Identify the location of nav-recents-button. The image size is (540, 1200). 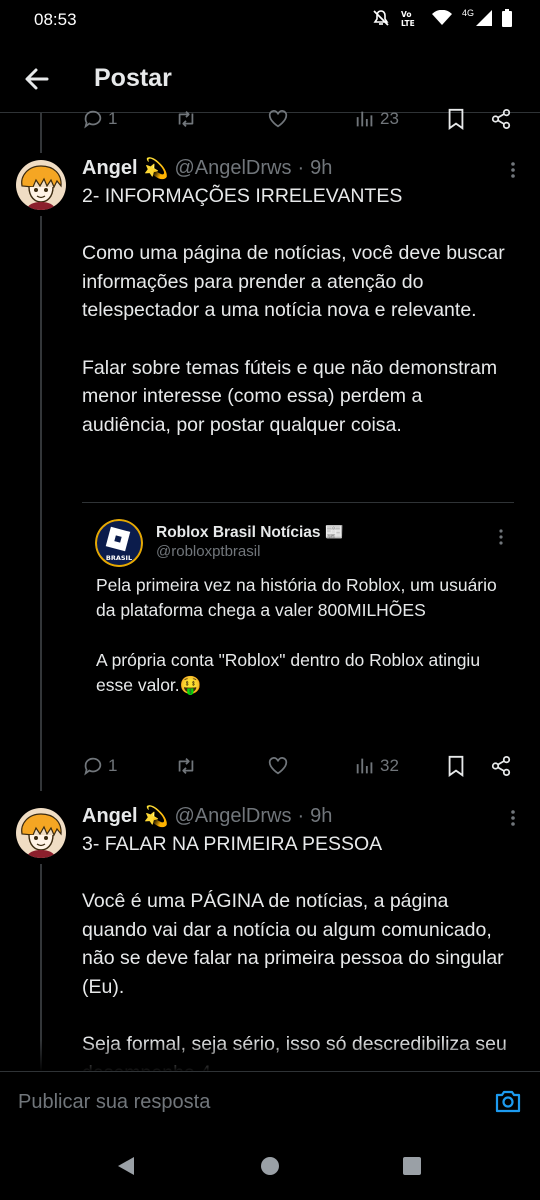
(412, 1168).